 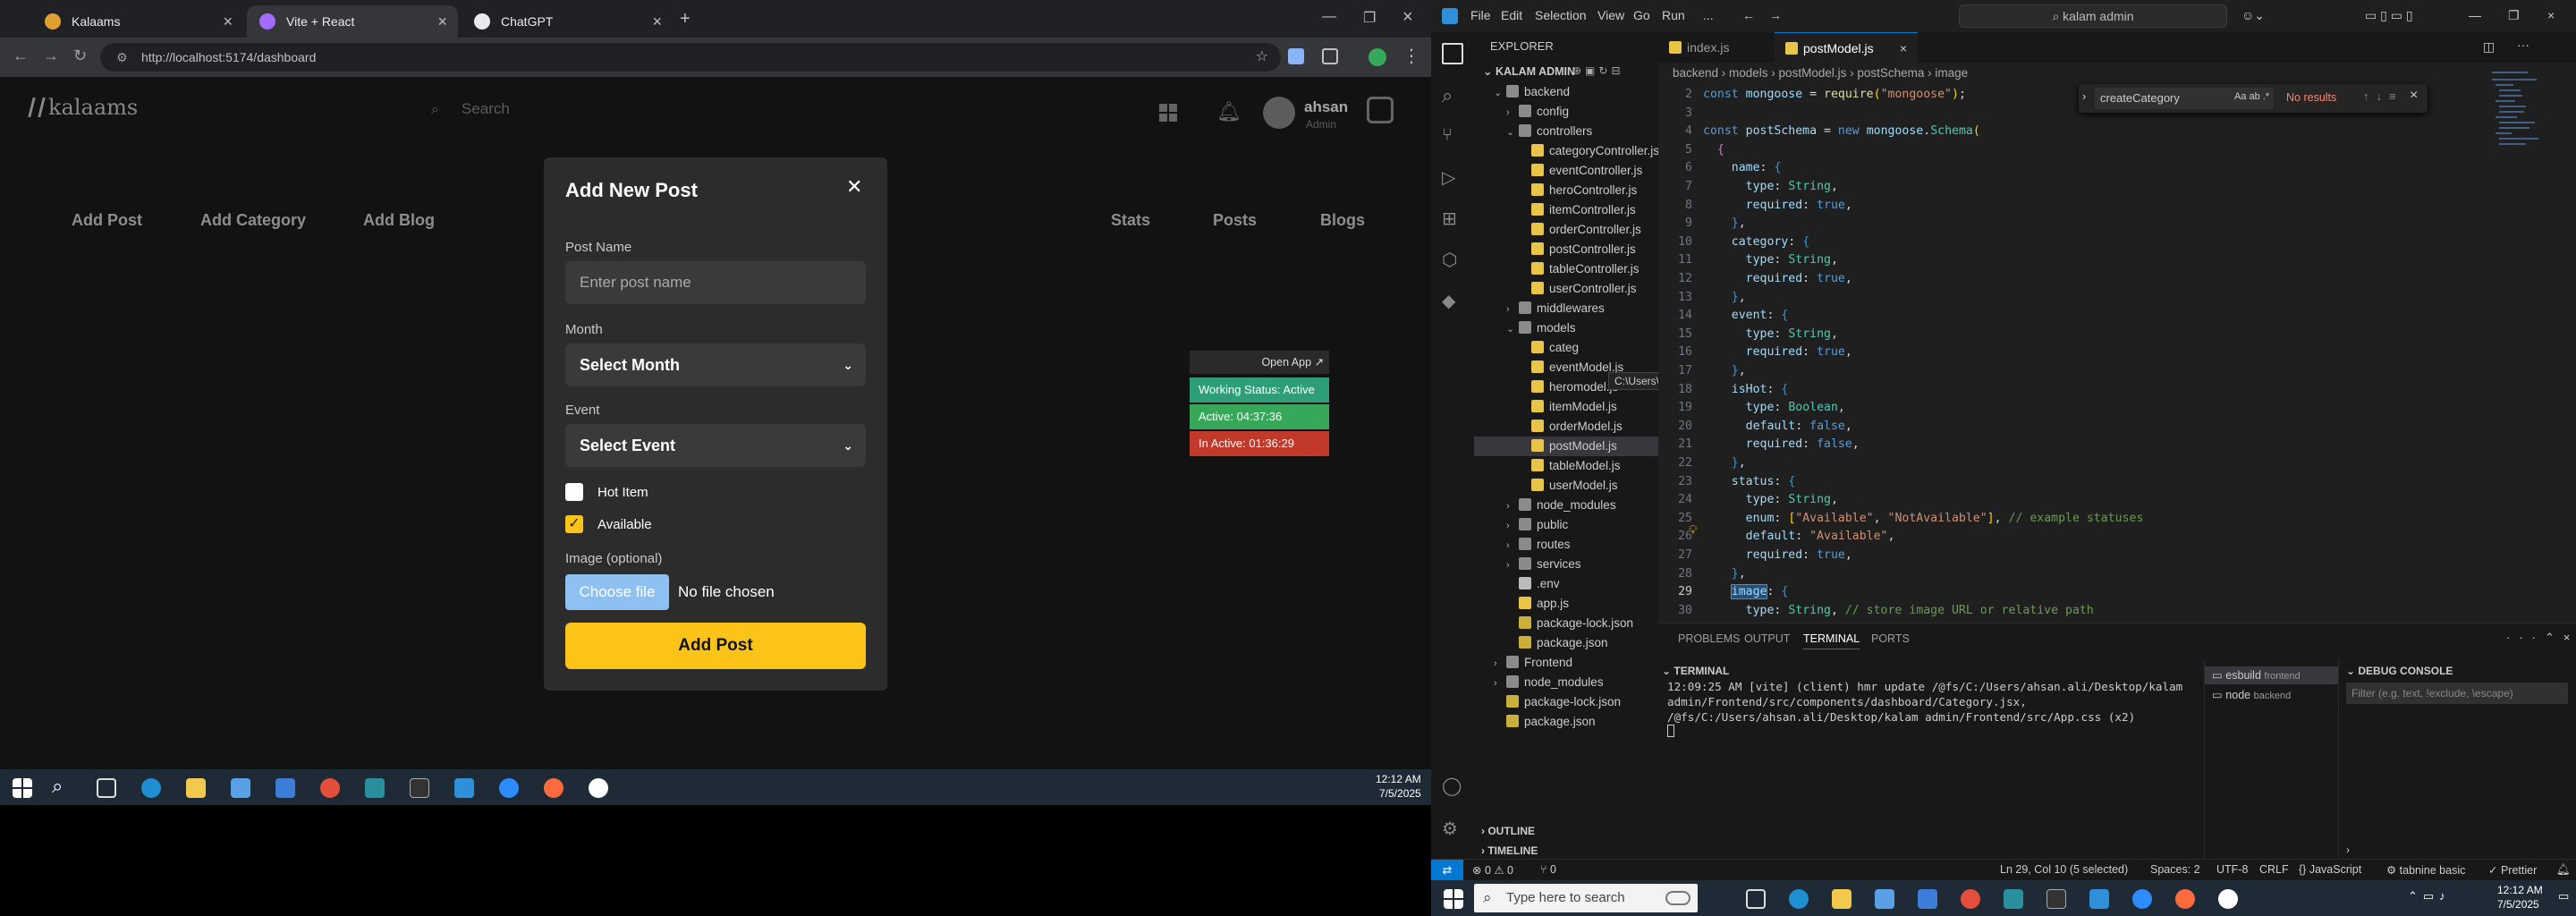 What do you see at coordinates (1566, 564) in the screenshot?
I see `tree-item: › services` at bounding box center [1566, 564].